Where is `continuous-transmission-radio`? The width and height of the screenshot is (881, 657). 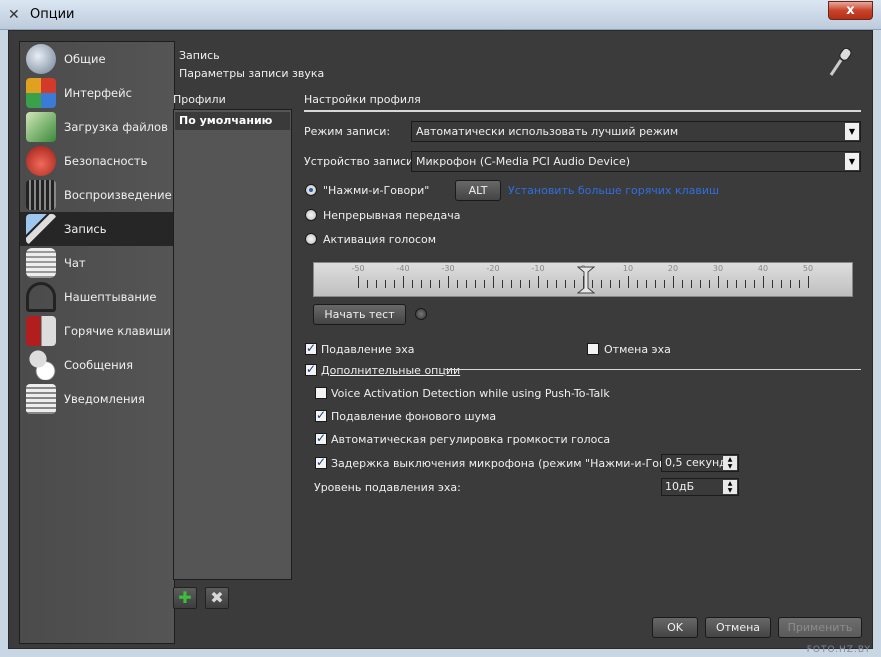 continuous-transmission-radio is located at coordinates (311, 215).